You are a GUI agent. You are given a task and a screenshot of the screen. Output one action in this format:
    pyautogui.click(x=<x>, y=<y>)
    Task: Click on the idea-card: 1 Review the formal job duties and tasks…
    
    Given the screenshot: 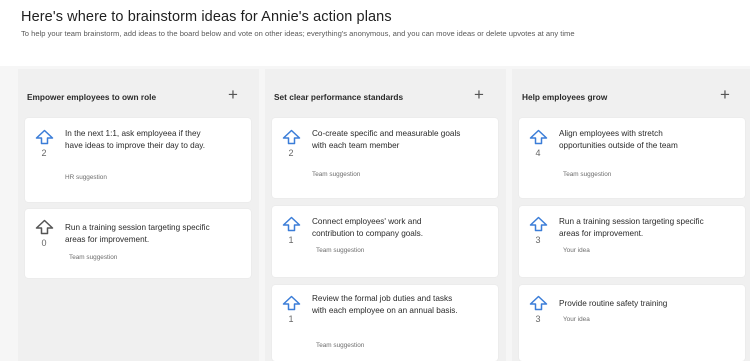 What is the action you would take?
    pyautogui.click(x=385, y=323)
    